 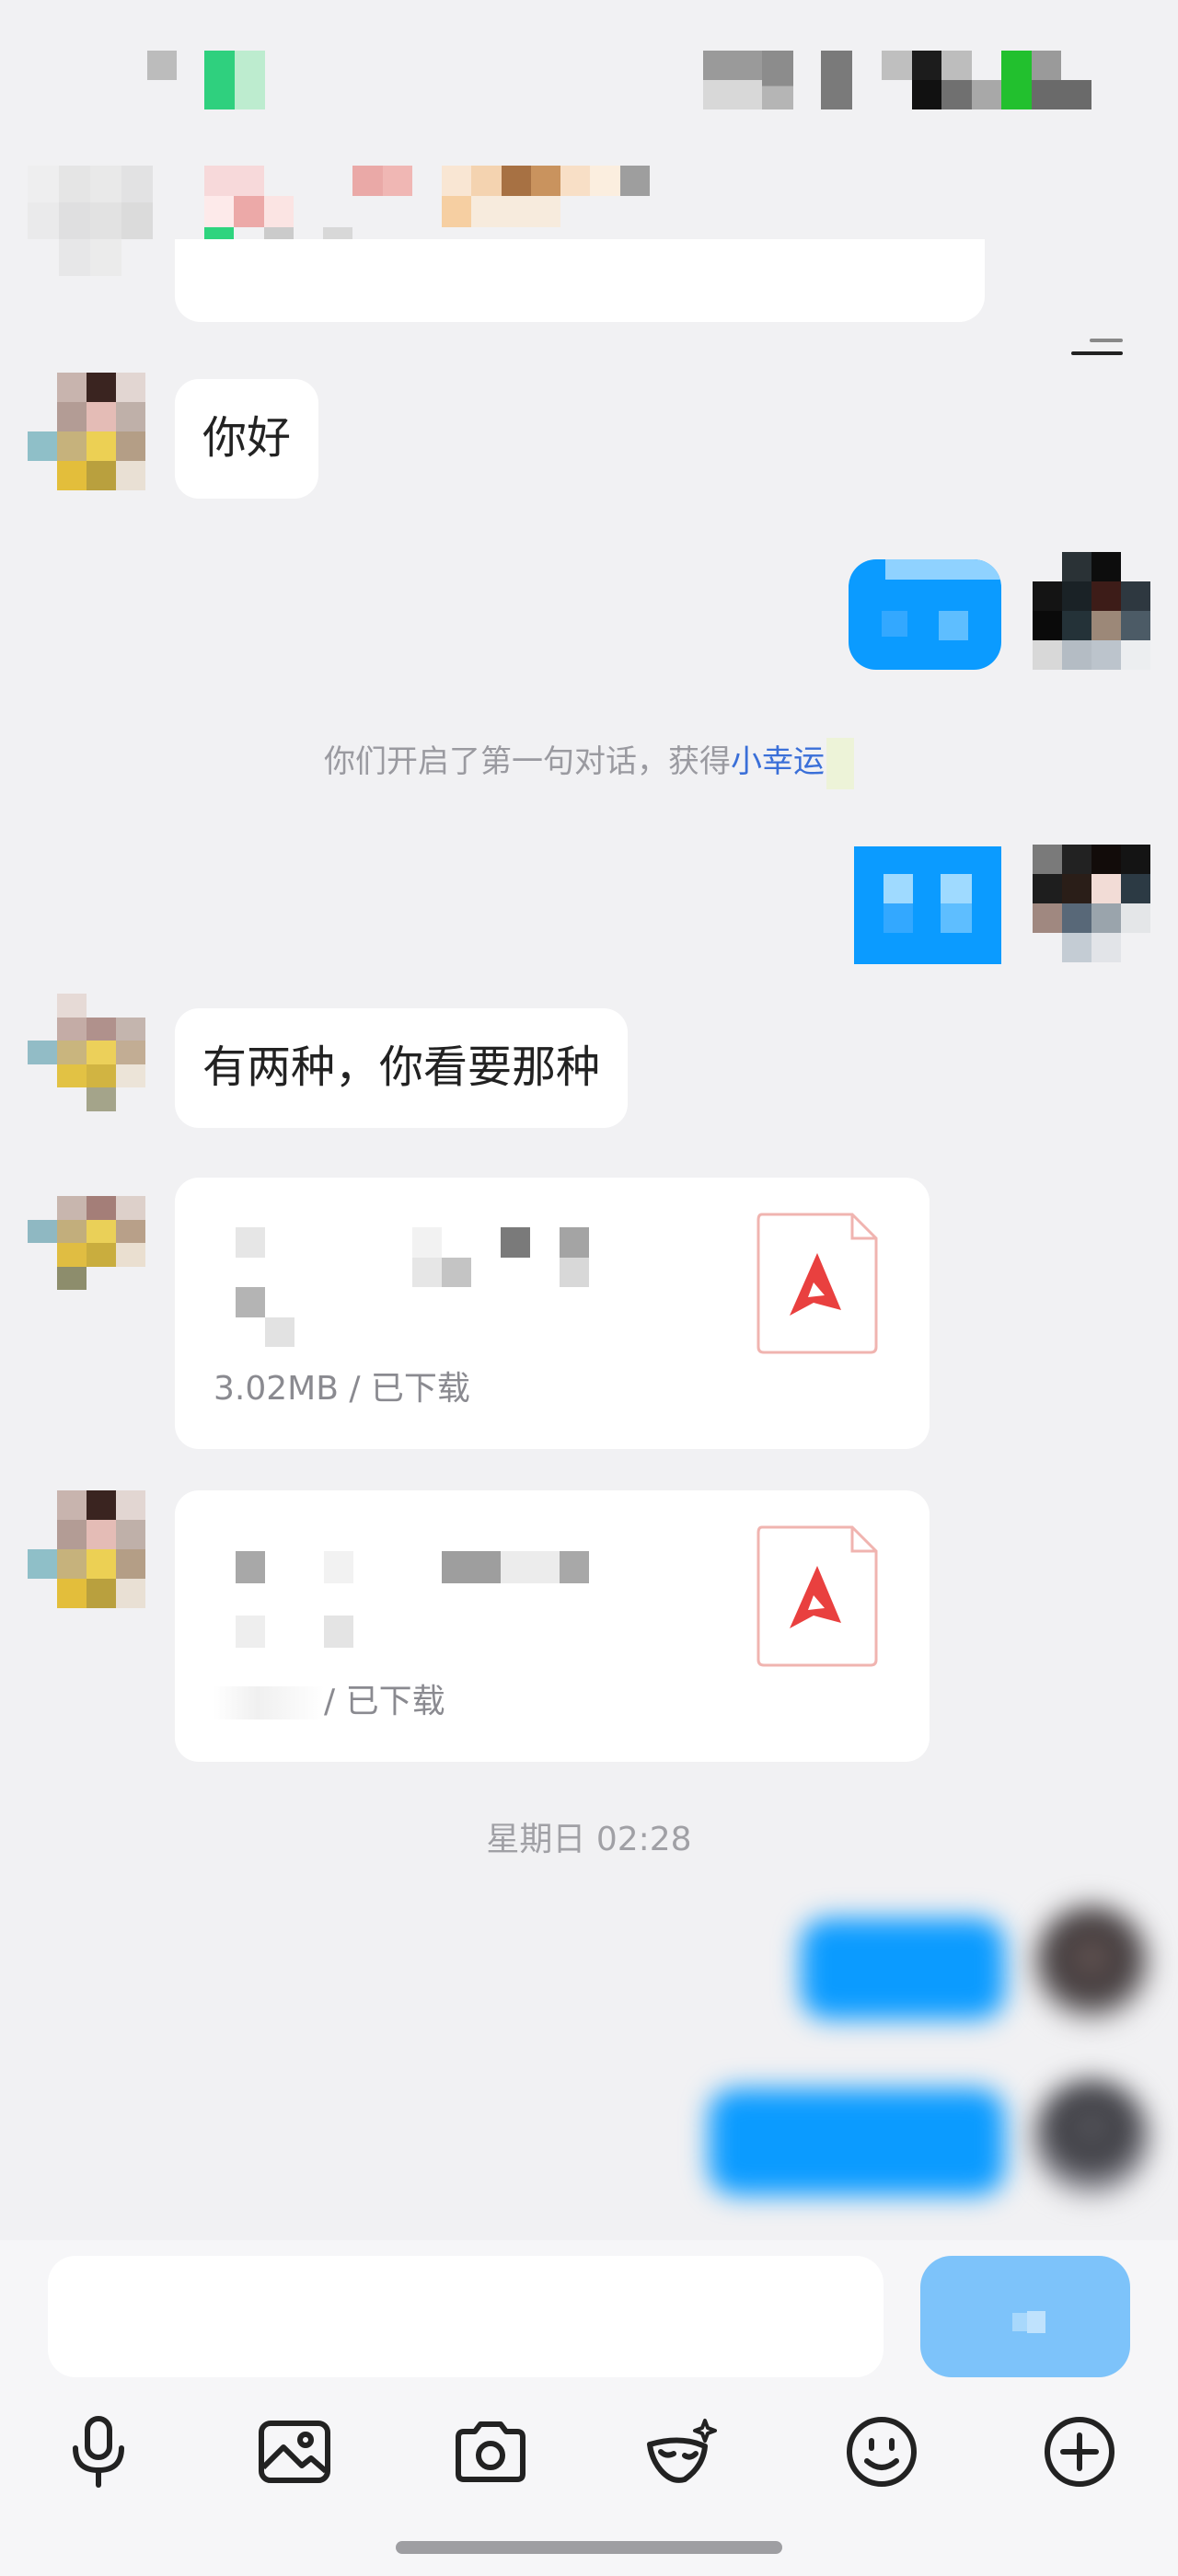 What do you see at coordinates (162, 65) in the screenshot?
I see `status-bar-left-block` at bounding box center [162, 65].